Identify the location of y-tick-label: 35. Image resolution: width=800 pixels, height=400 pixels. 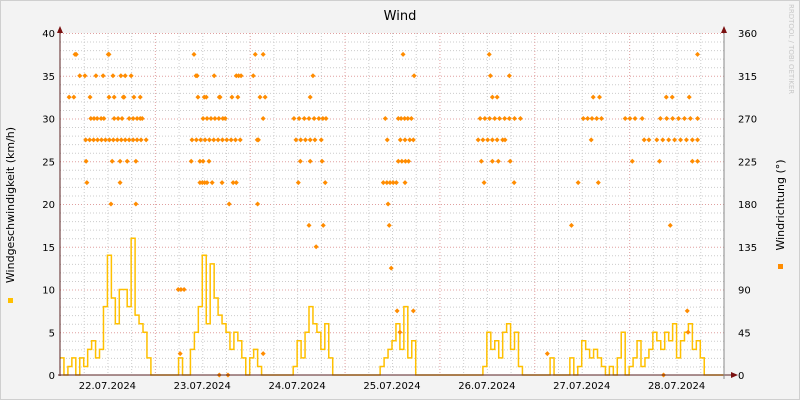
(48, 77).